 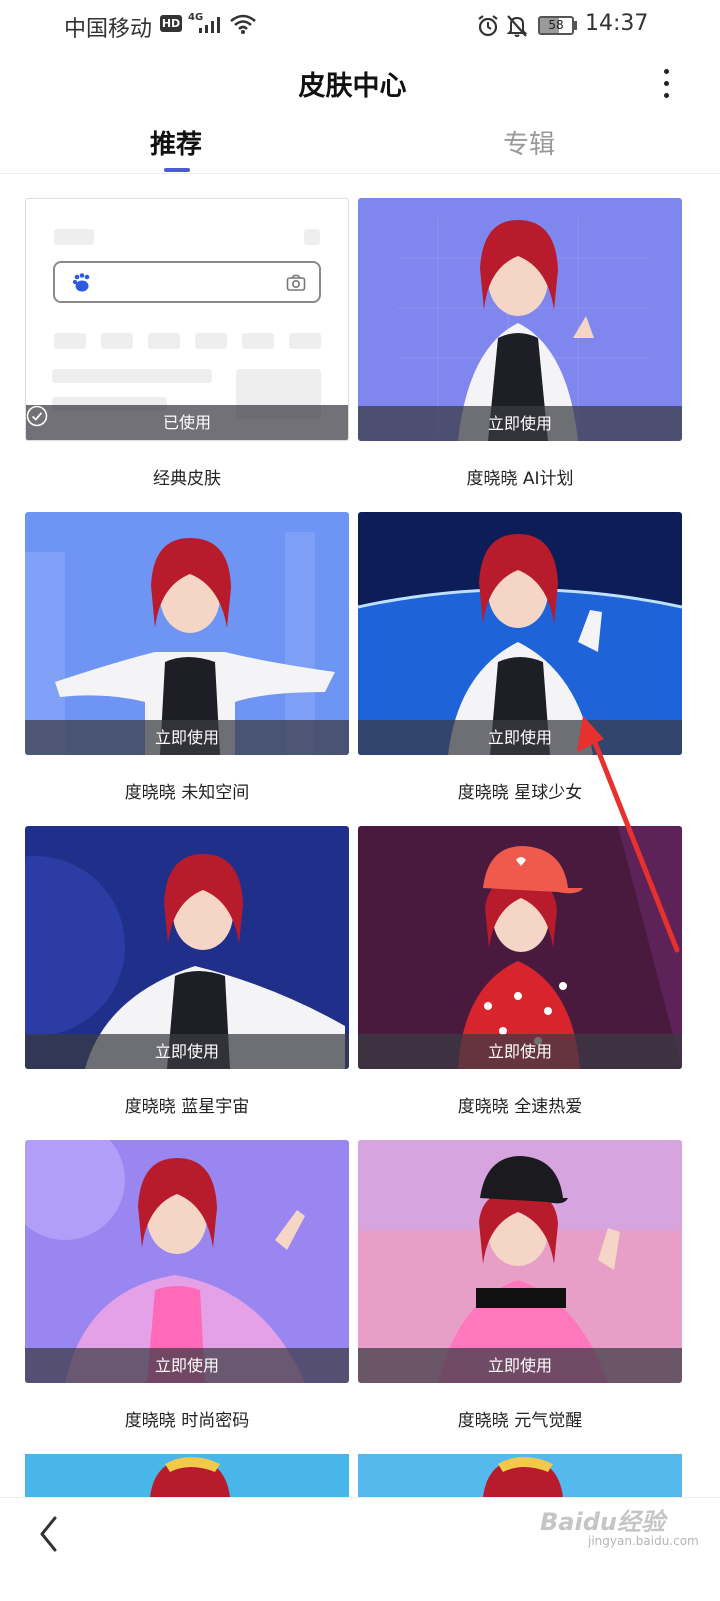 What do you see at coordinates (209, 25) in the screenshot?
I see `signal-icon` at bounding box center [209, 25].